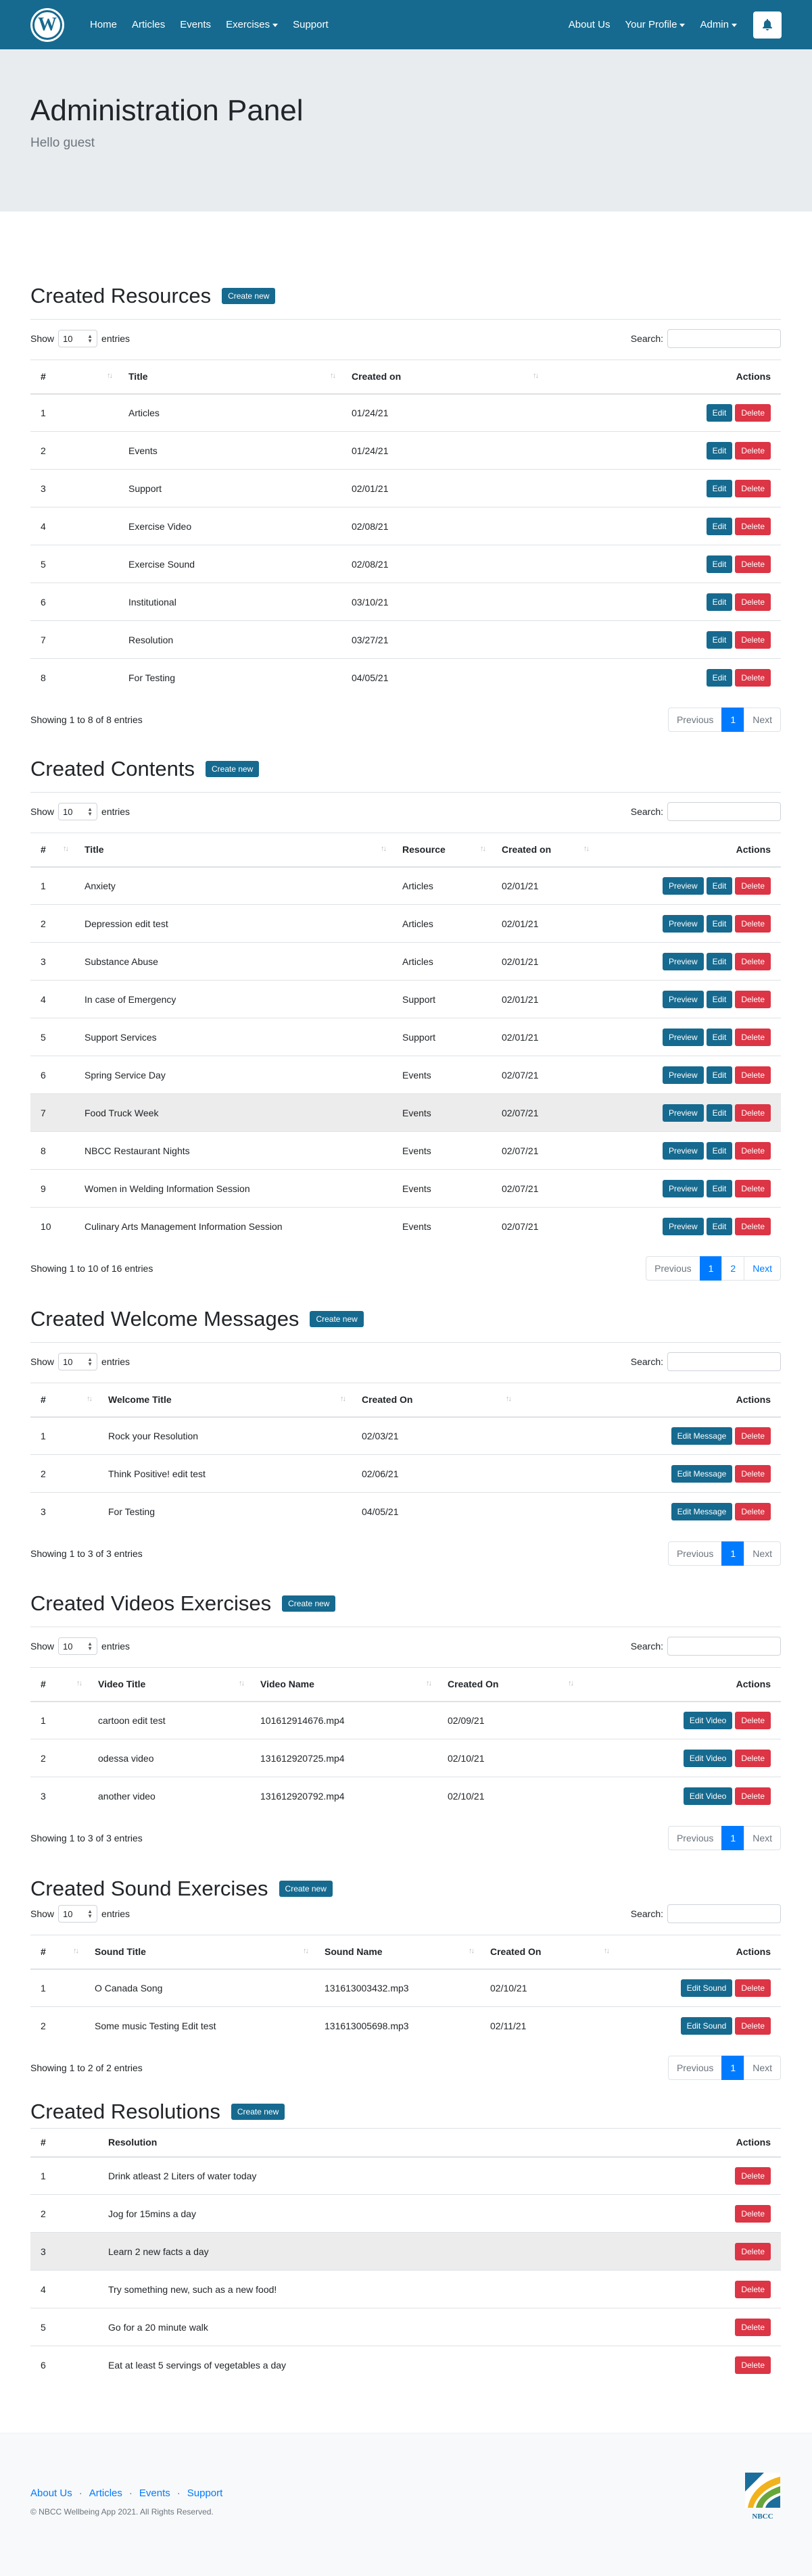  I want to click on column-header: Resource ↑↓, so click(442, 851).